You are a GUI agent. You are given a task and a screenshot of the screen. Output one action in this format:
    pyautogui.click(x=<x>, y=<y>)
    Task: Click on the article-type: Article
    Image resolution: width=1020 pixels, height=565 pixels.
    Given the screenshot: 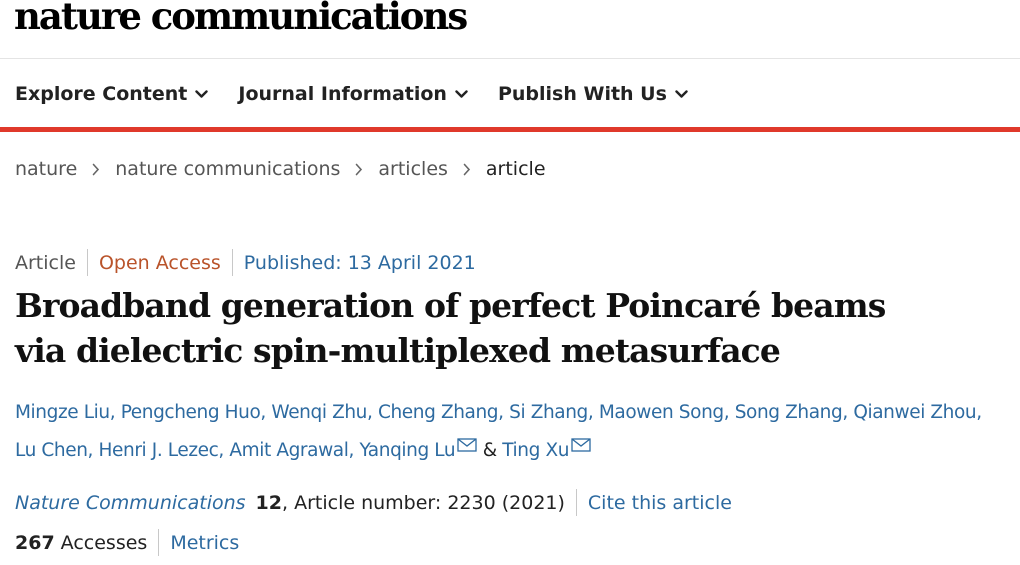 What is the action you would take?
    pyautogui.click(x=45, y=262)
    